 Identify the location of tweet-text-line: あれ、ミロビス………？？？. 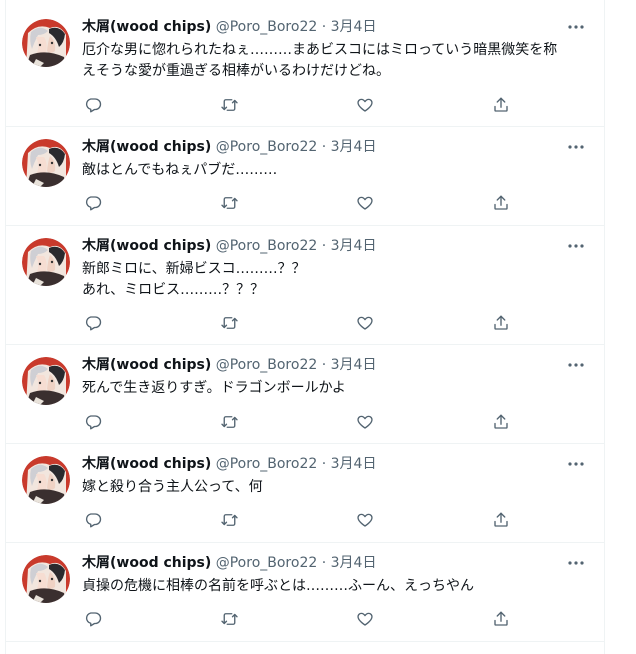
(173, 290).